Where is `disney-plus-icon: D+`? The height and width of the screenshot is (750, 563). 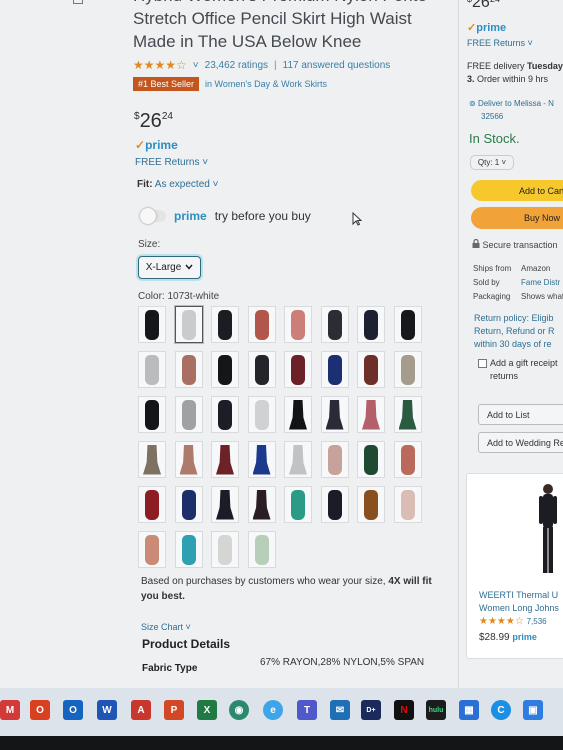 disney-plus-icon: D+ is located at coordinates (371, 710).